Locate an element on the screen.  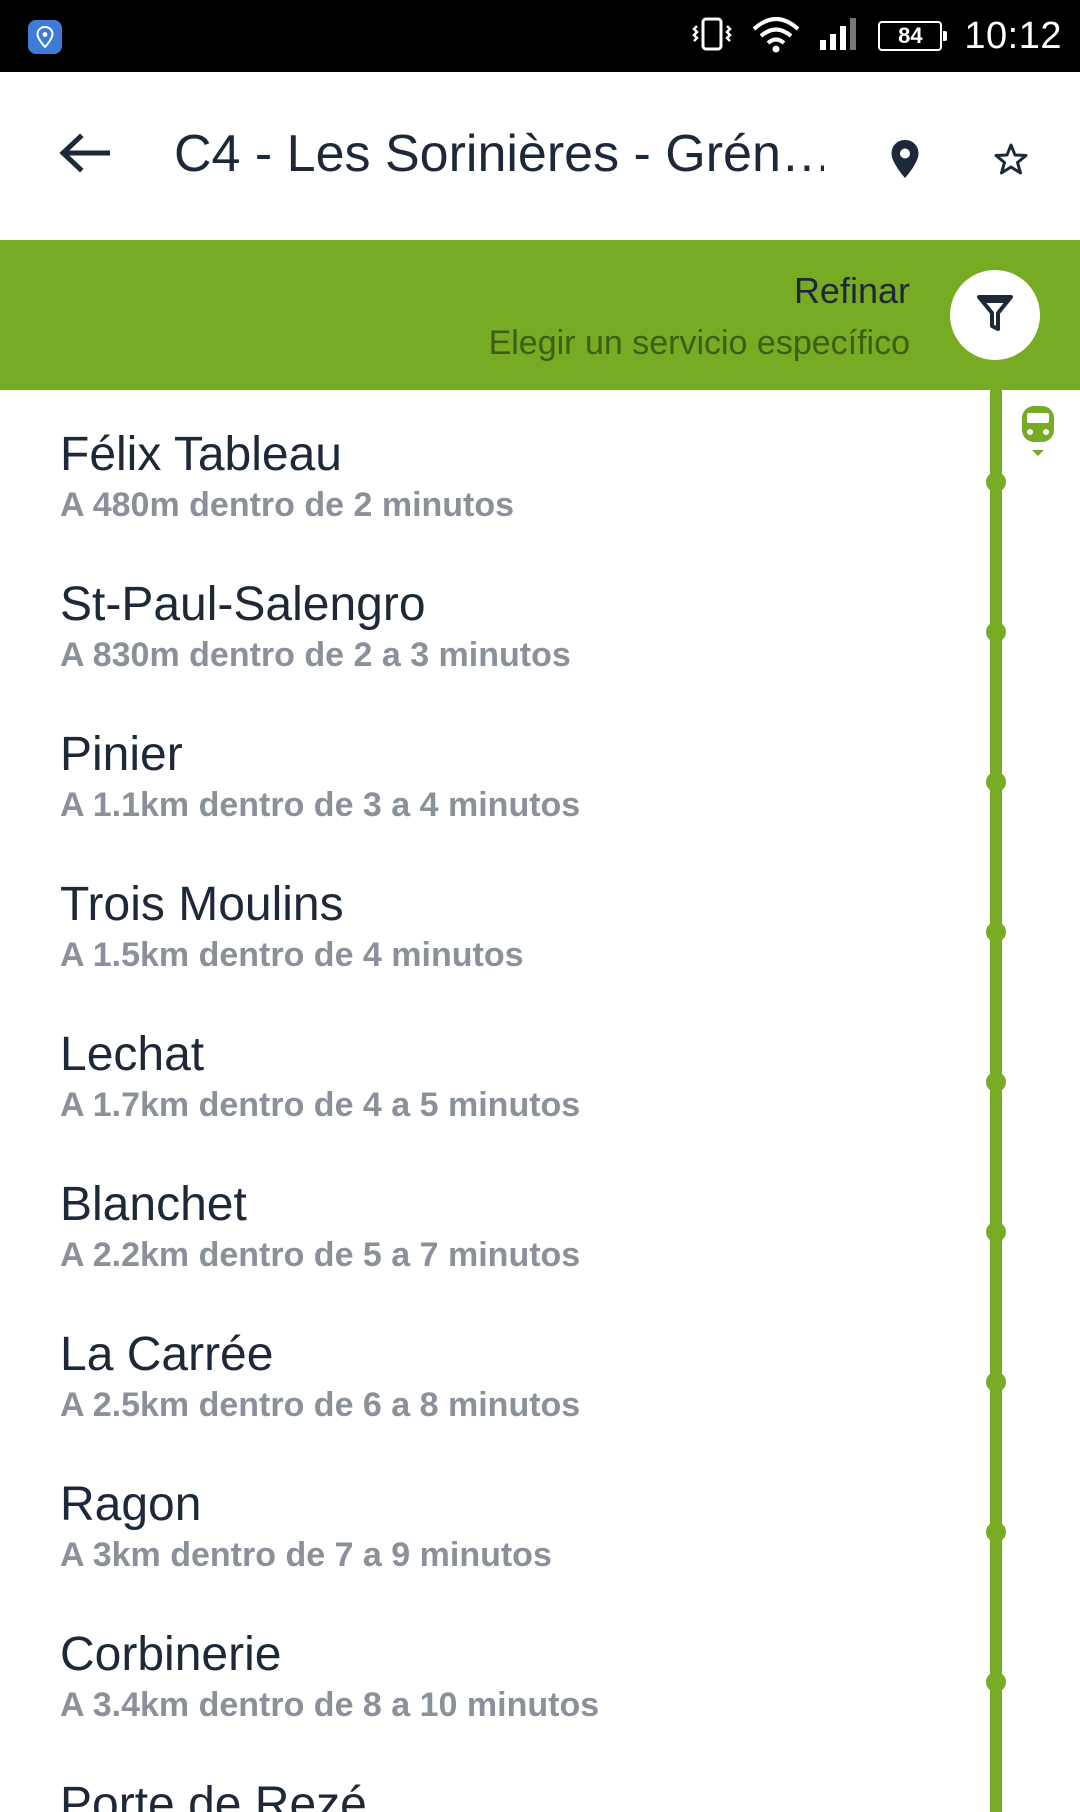
map-pin-icon is located at coordinates (905, 161).